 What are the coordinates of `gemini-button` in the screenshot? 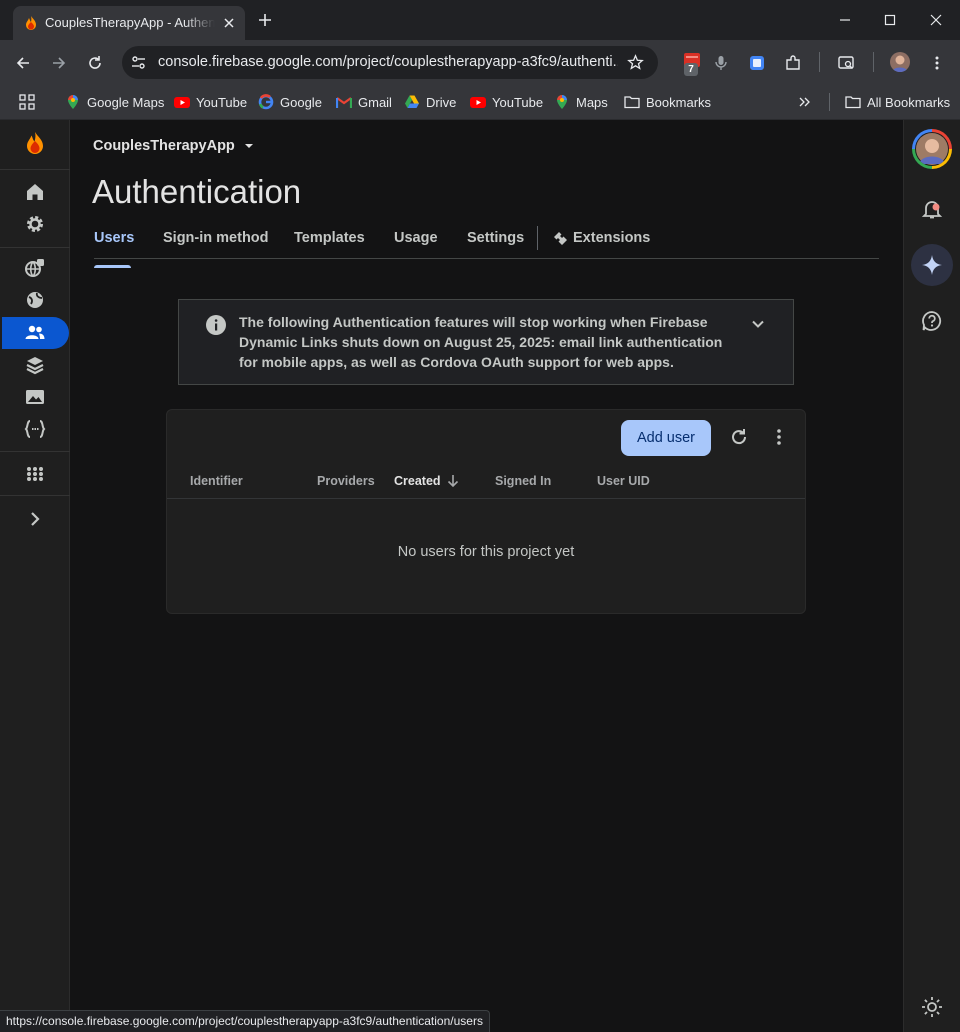 It's located at (932, 265).